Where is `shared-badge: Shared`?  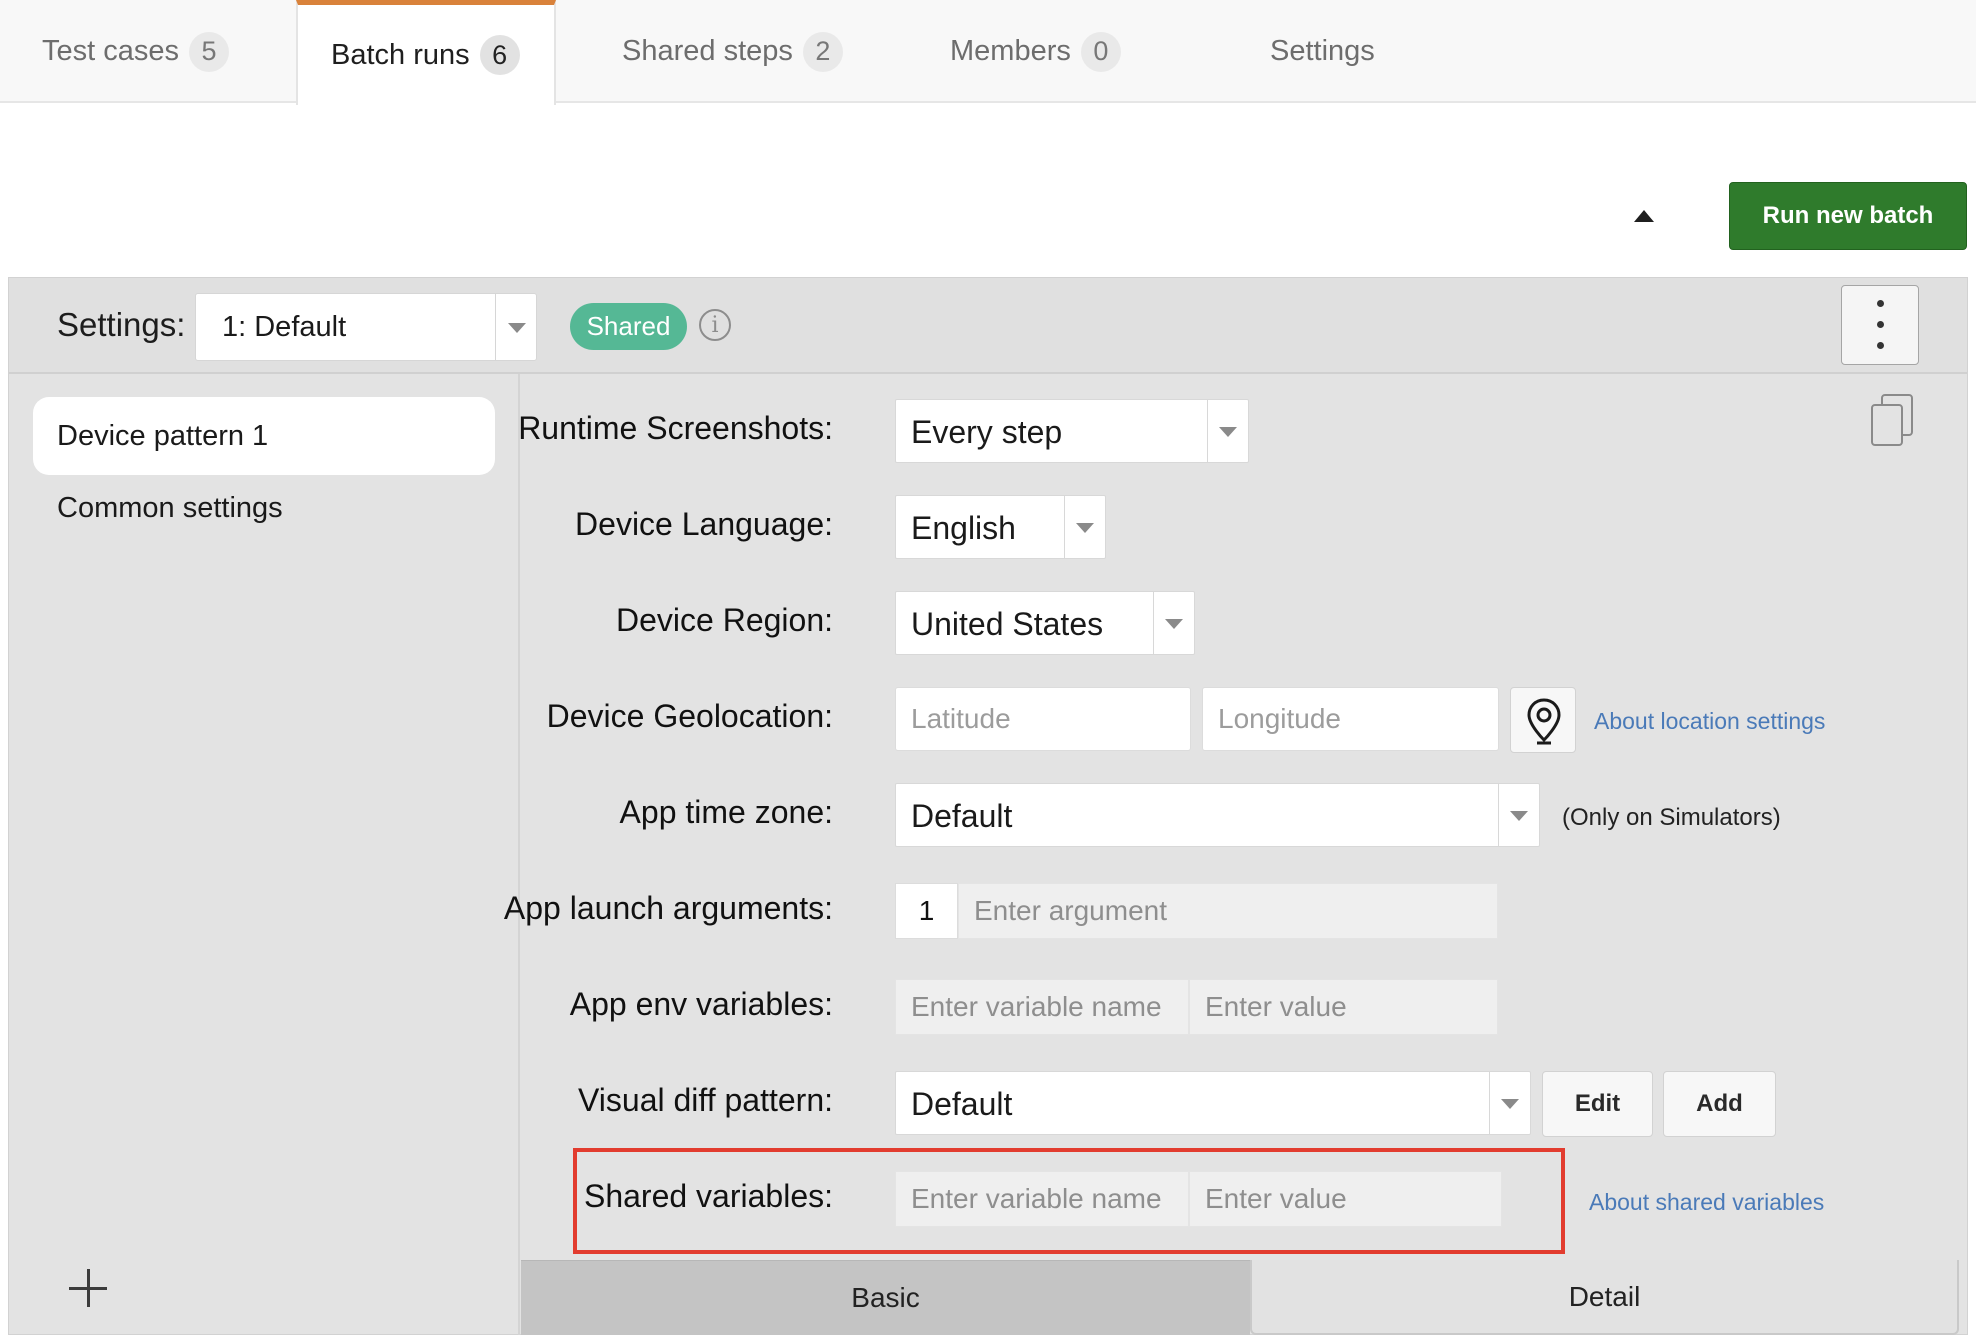
shared-badge: Shared is located at coordinates (628, 326).